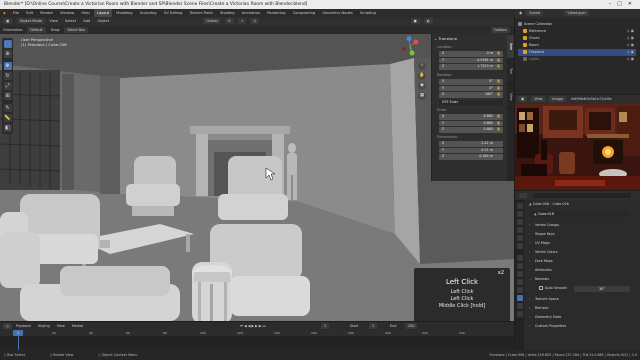 This screenshot has height=360, width=640. I want to click on pivot-icon: ⊙, so click(229, 21).